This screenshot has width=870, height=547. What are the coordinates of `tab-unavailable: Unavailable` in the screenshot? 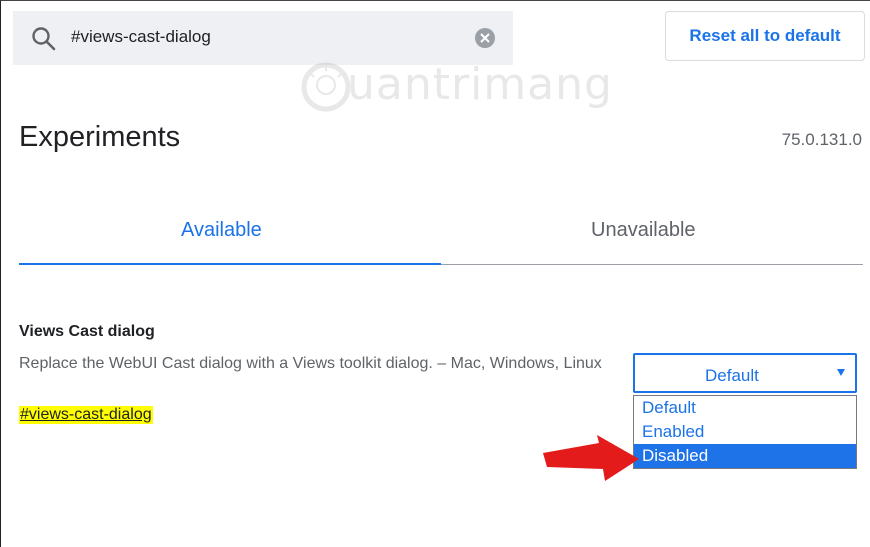 It's located at (643, 230).